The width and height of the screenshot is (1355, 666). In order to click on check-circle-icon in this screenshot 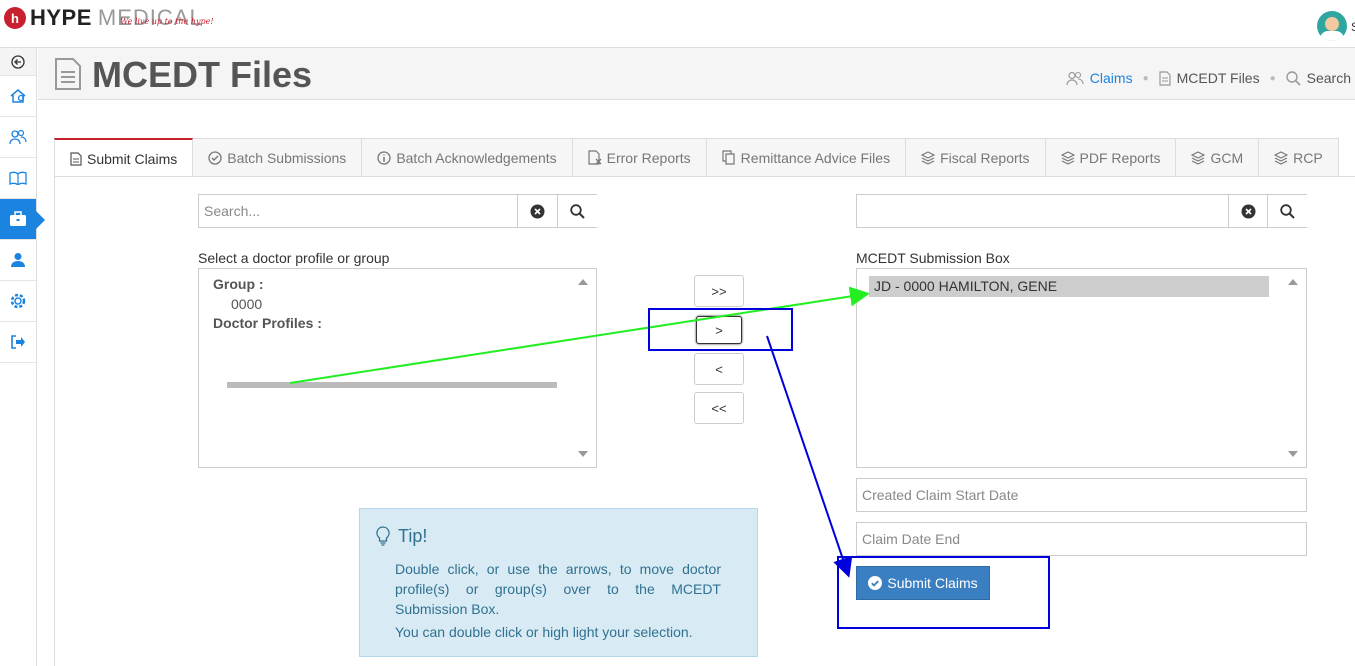, I will do `click(215, 157)`.